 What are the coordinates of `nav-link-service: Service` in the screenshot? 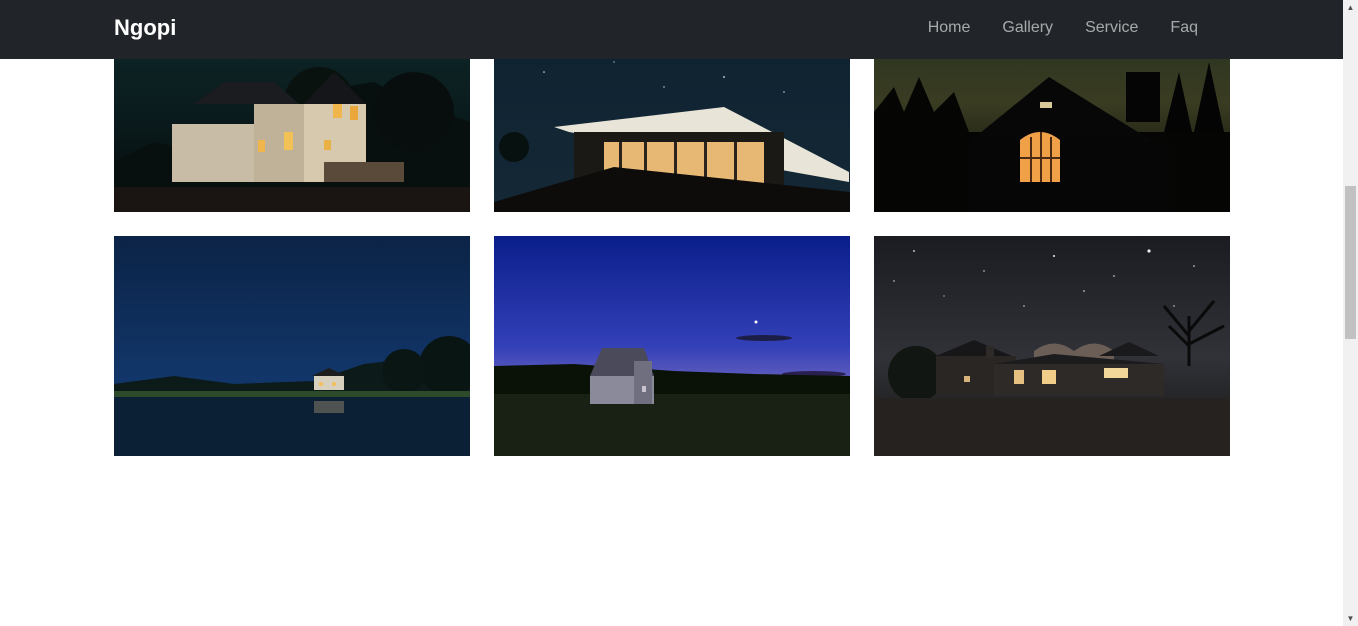 It's located at (1111, 28).